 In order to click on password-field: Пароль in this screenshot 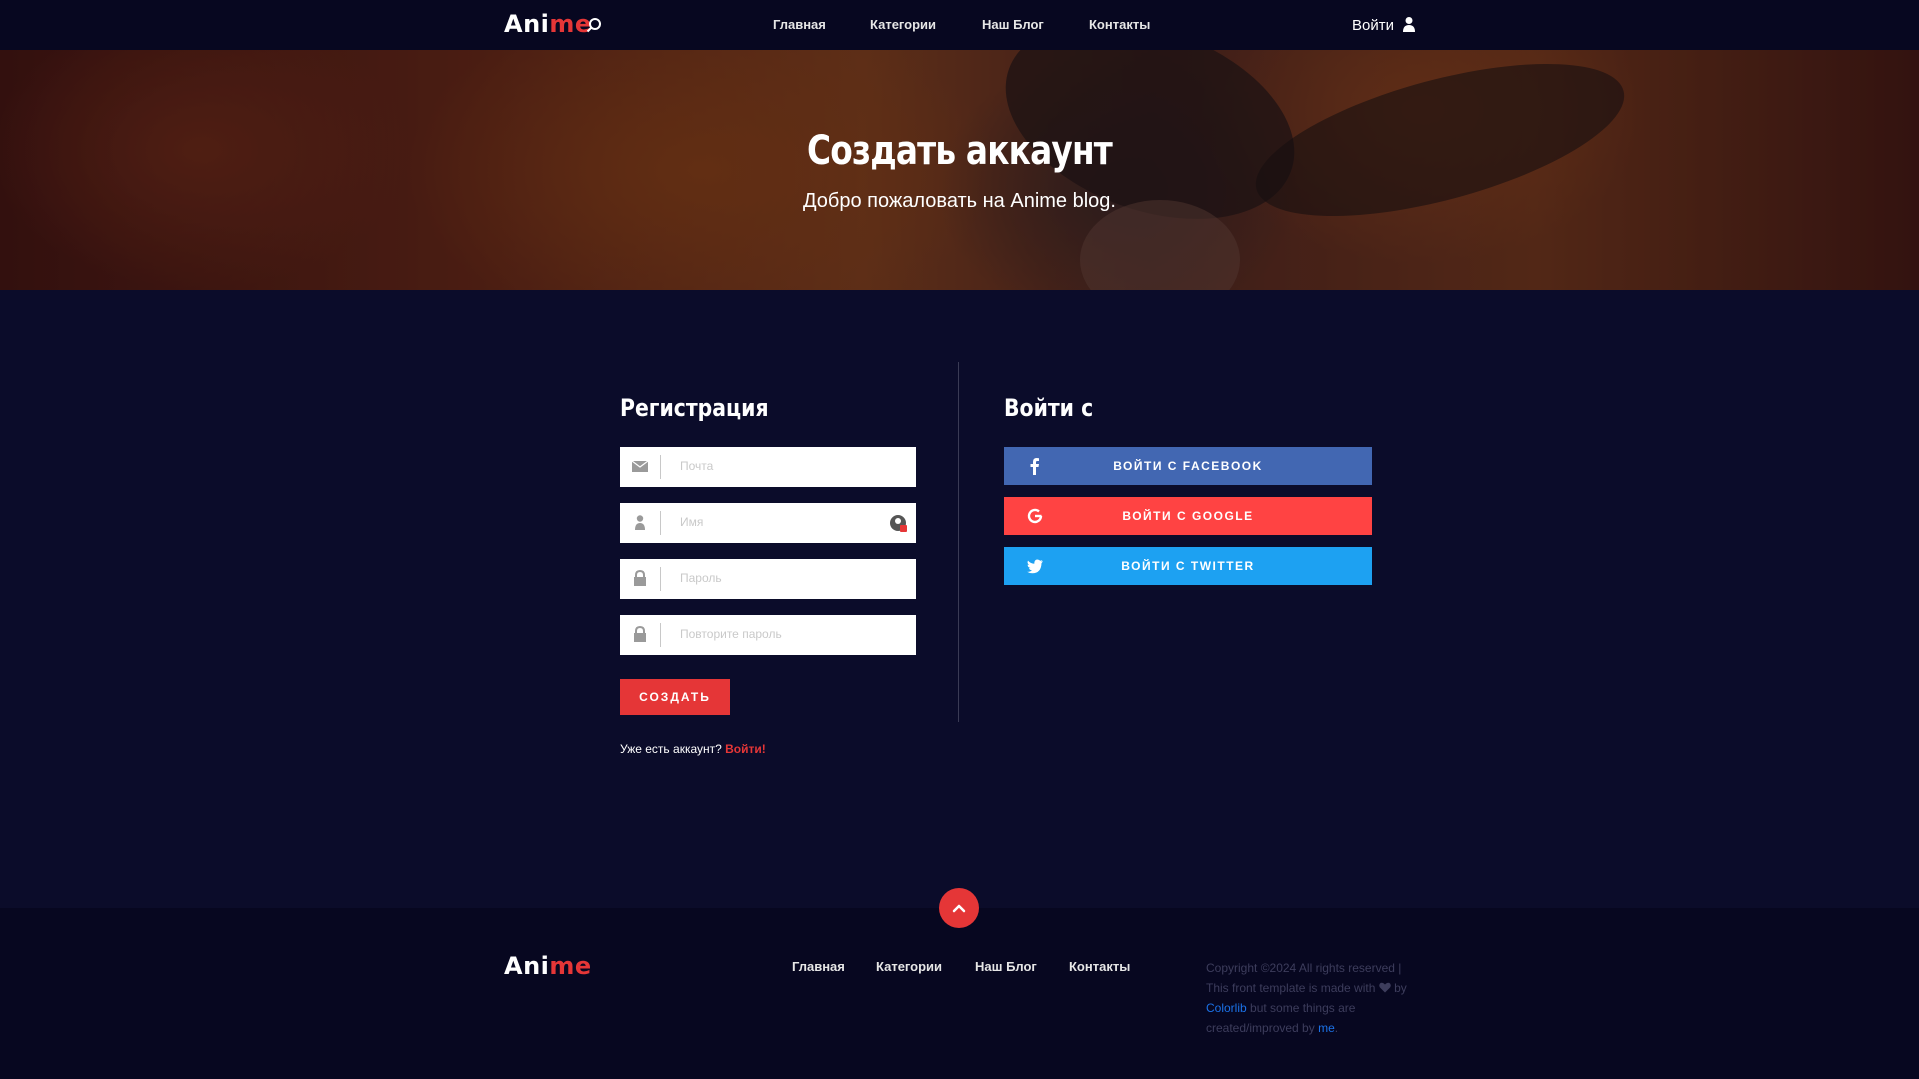, I will do `click(768, 579)`.